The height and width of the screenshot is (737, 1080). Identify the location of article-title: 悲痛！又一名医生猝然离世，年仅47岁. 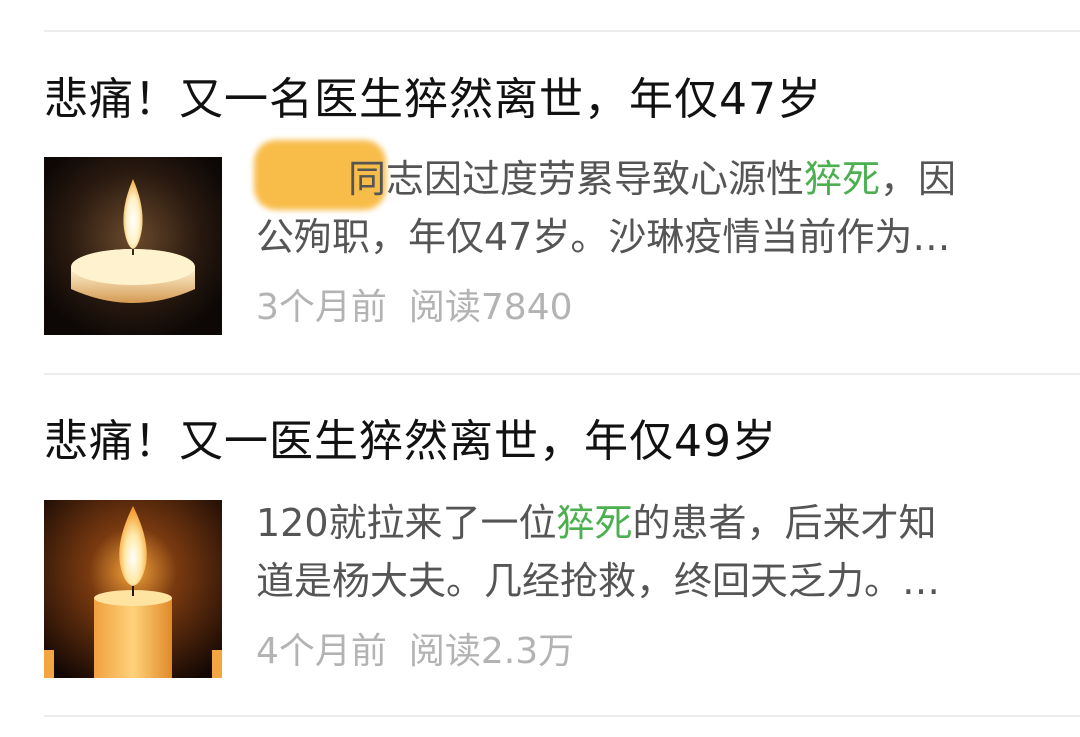
(433, 100).